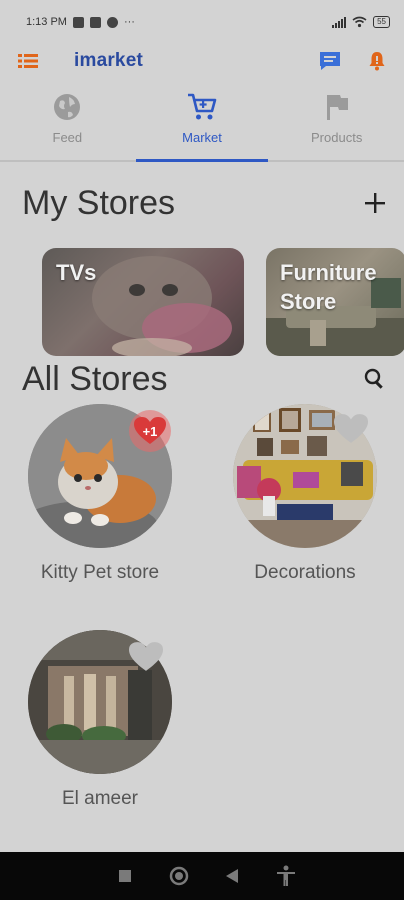 The width and height of the screenshot is (404, 900). Describe the element at coordinates (202, 61) in the screenshot. I see `app-bar: imarket` at that location.